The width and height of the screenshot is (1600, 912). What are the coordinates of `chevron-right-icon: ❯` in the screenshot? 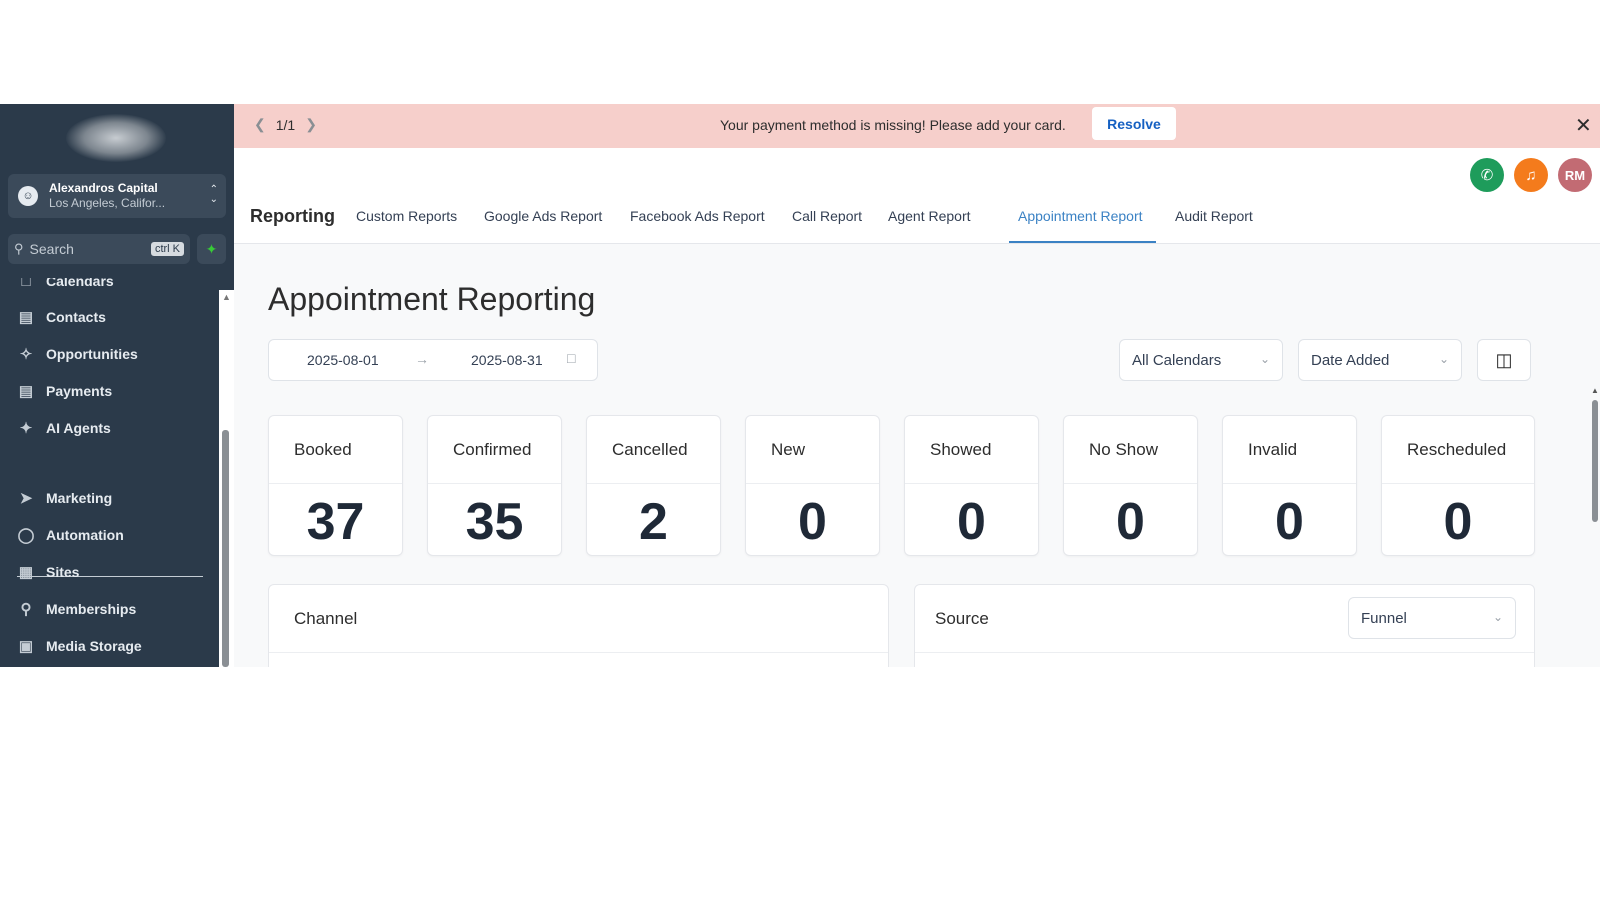 It's located at (311, 124).